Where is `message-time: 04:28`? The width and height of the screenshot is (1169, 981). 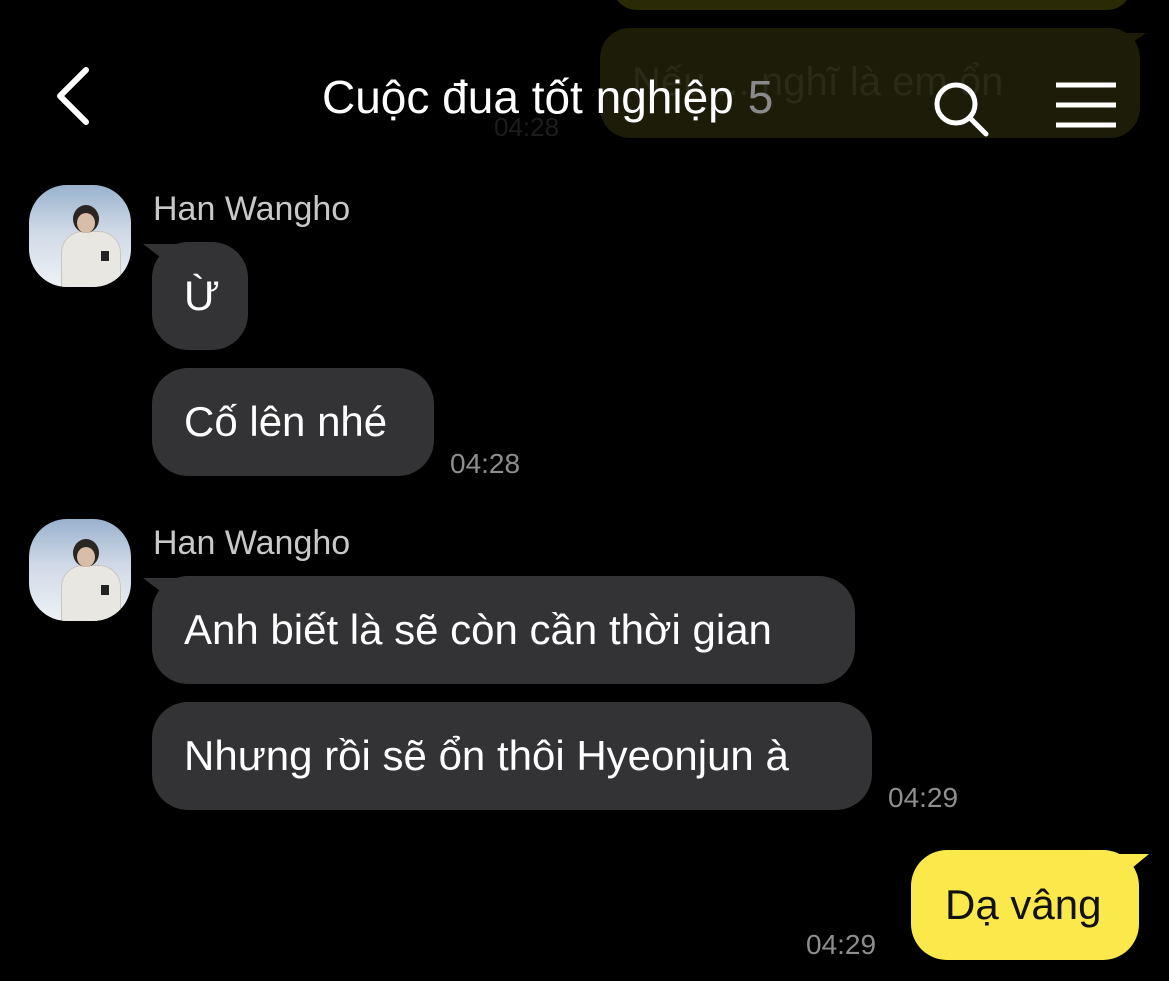 message-time: 04:28 is located at coordinates (485, 463).